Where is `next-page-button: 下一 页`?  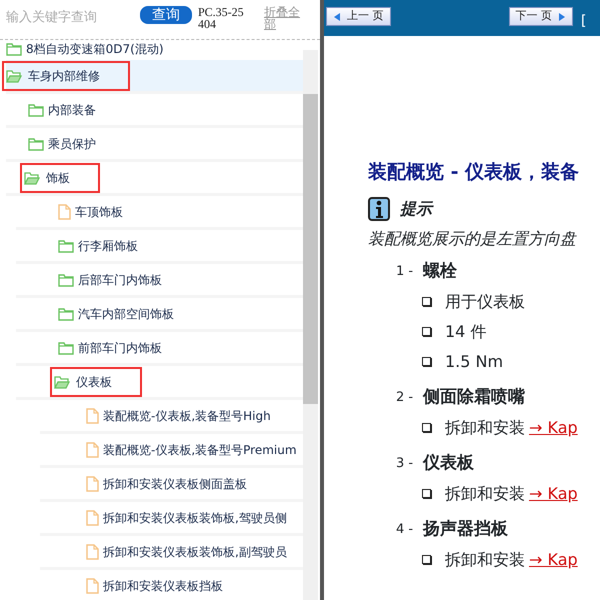 next-page-button: 下一 页 is located at coordinates (540, 16).